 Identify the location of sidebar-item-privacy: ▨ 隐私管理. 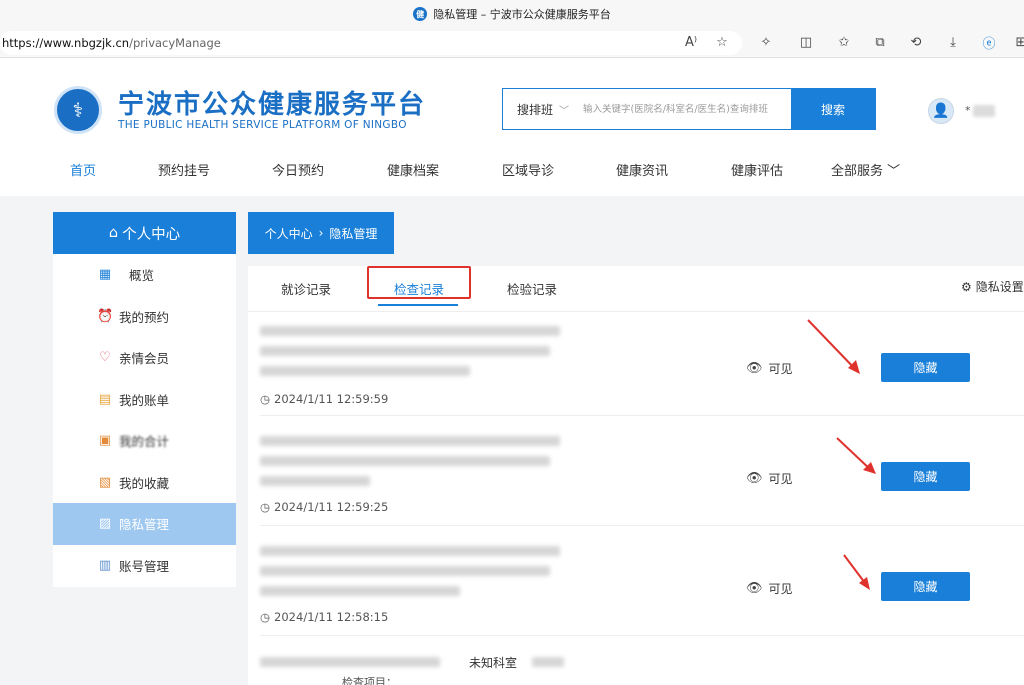
(144, 524).